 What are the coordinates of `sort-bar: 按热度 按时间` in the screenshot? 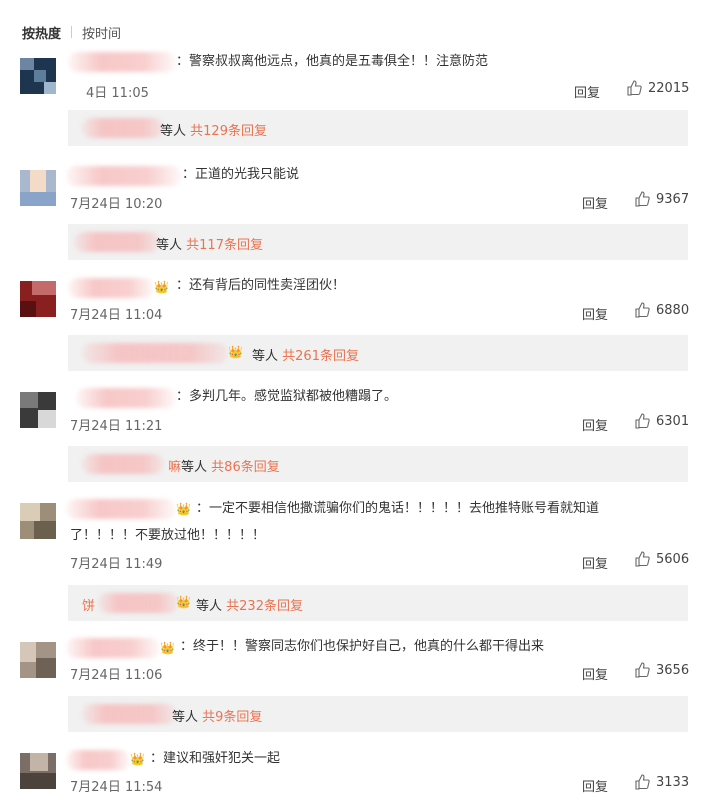 It's located at (71, 32).